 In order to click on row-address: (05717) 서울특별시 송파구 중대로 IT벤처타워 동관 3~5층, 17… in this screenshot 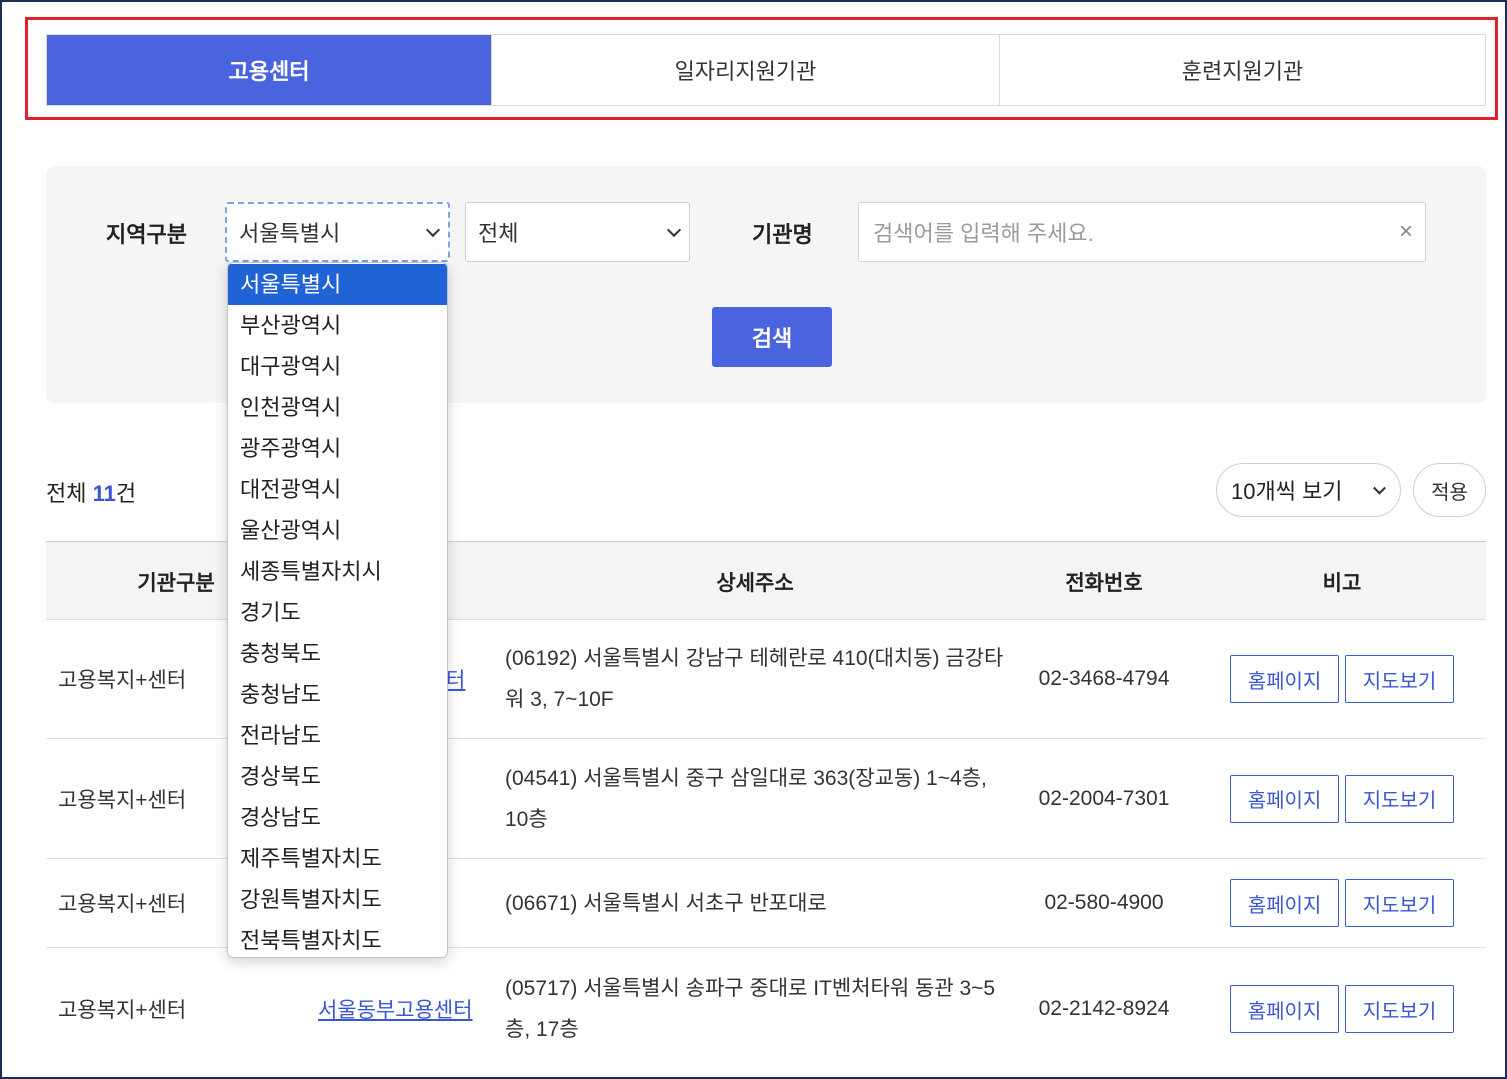, I will do `click(750, 1009)`.